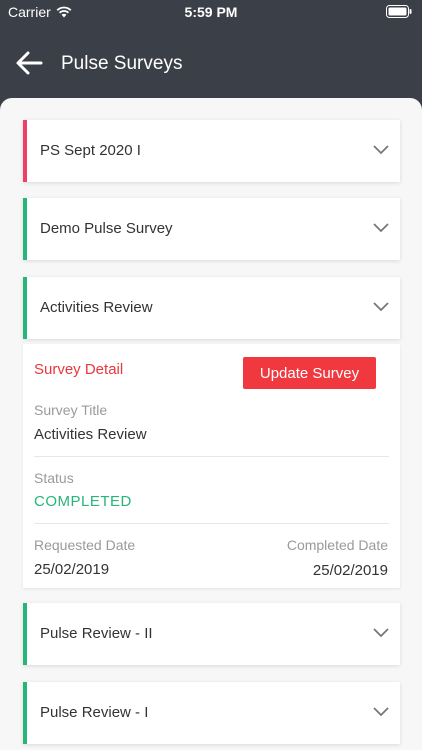  I want to click on app-header: Pulse Surveys, so click(211, 62).